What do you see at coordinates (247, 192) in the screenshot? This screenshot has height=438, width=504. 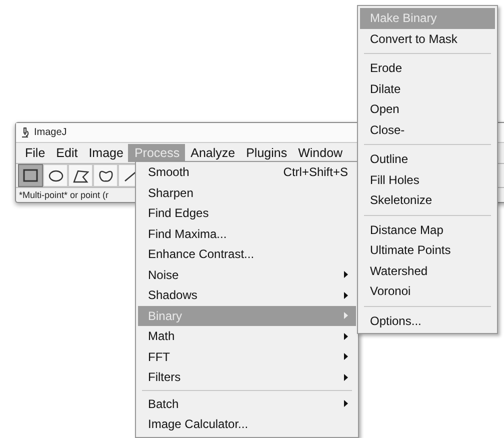 I see `menu-item: Sharpen` at bounding box center [247, 192].